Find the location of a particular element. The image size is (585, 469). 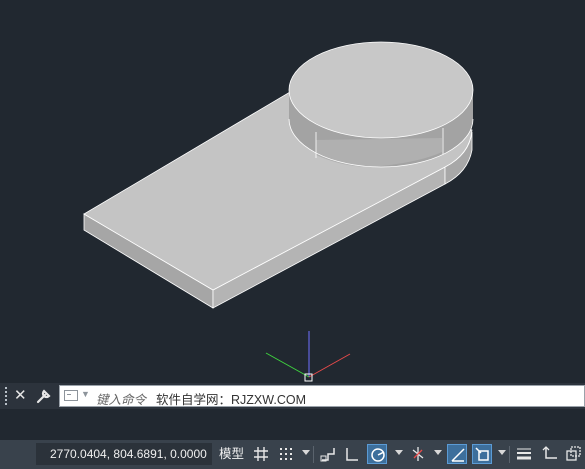

ortho-icon is located at coordinates (352, 454).